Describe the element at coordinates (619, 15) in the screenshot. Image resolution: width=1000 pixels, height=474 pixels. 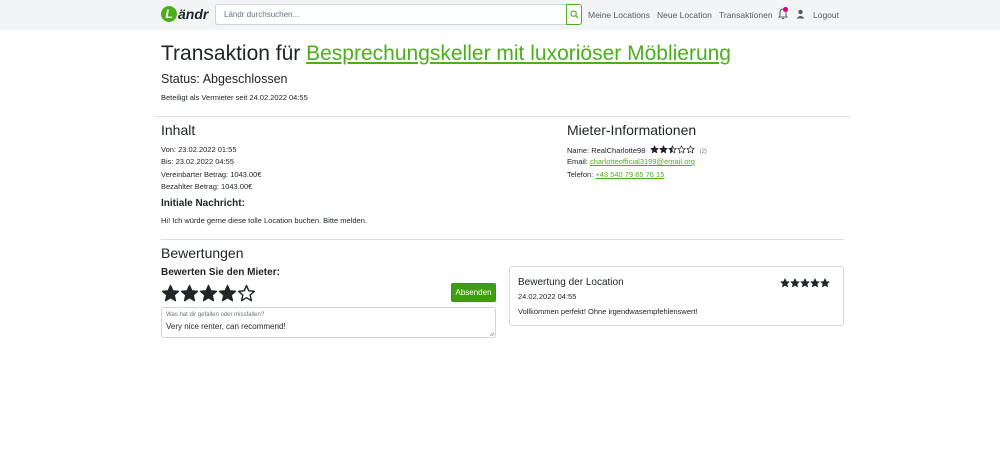
I see `nav-link-my-locations: Meine Locations` at that location.